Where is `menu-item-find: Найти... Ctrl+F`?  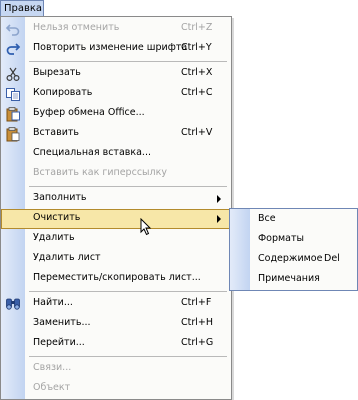 menu-item-find: Найти... Ctrl+F is located at coordinates (116, 304).